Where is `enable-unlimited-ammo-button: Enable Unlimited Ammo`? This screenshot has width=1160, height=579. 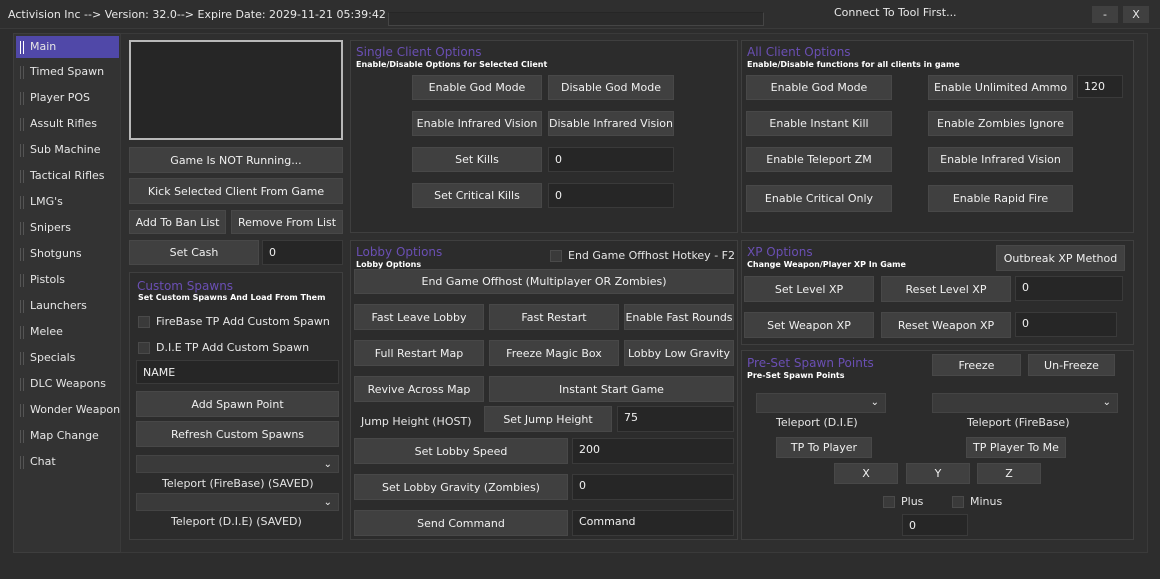 enable-unlimited-ammo-button: Enable Unlimited Ammo is located at coordinates (1000, 87).